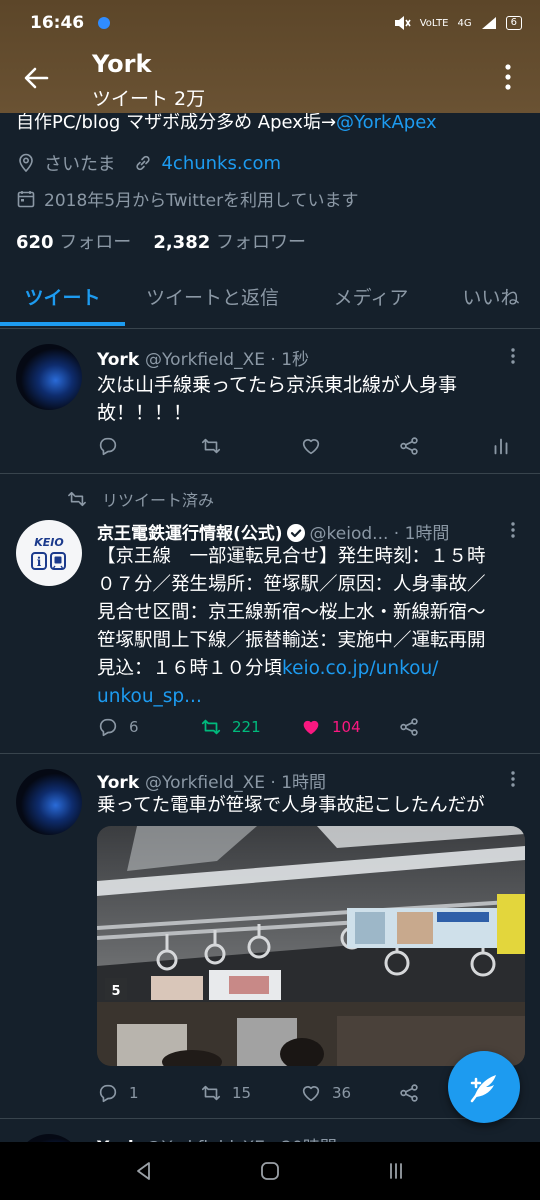 Image resolution: width=540 pixels, height=1200 pixels. Describe the element at coordinates (489, 23) in the screenshot. I see `signal-icon` at that location.